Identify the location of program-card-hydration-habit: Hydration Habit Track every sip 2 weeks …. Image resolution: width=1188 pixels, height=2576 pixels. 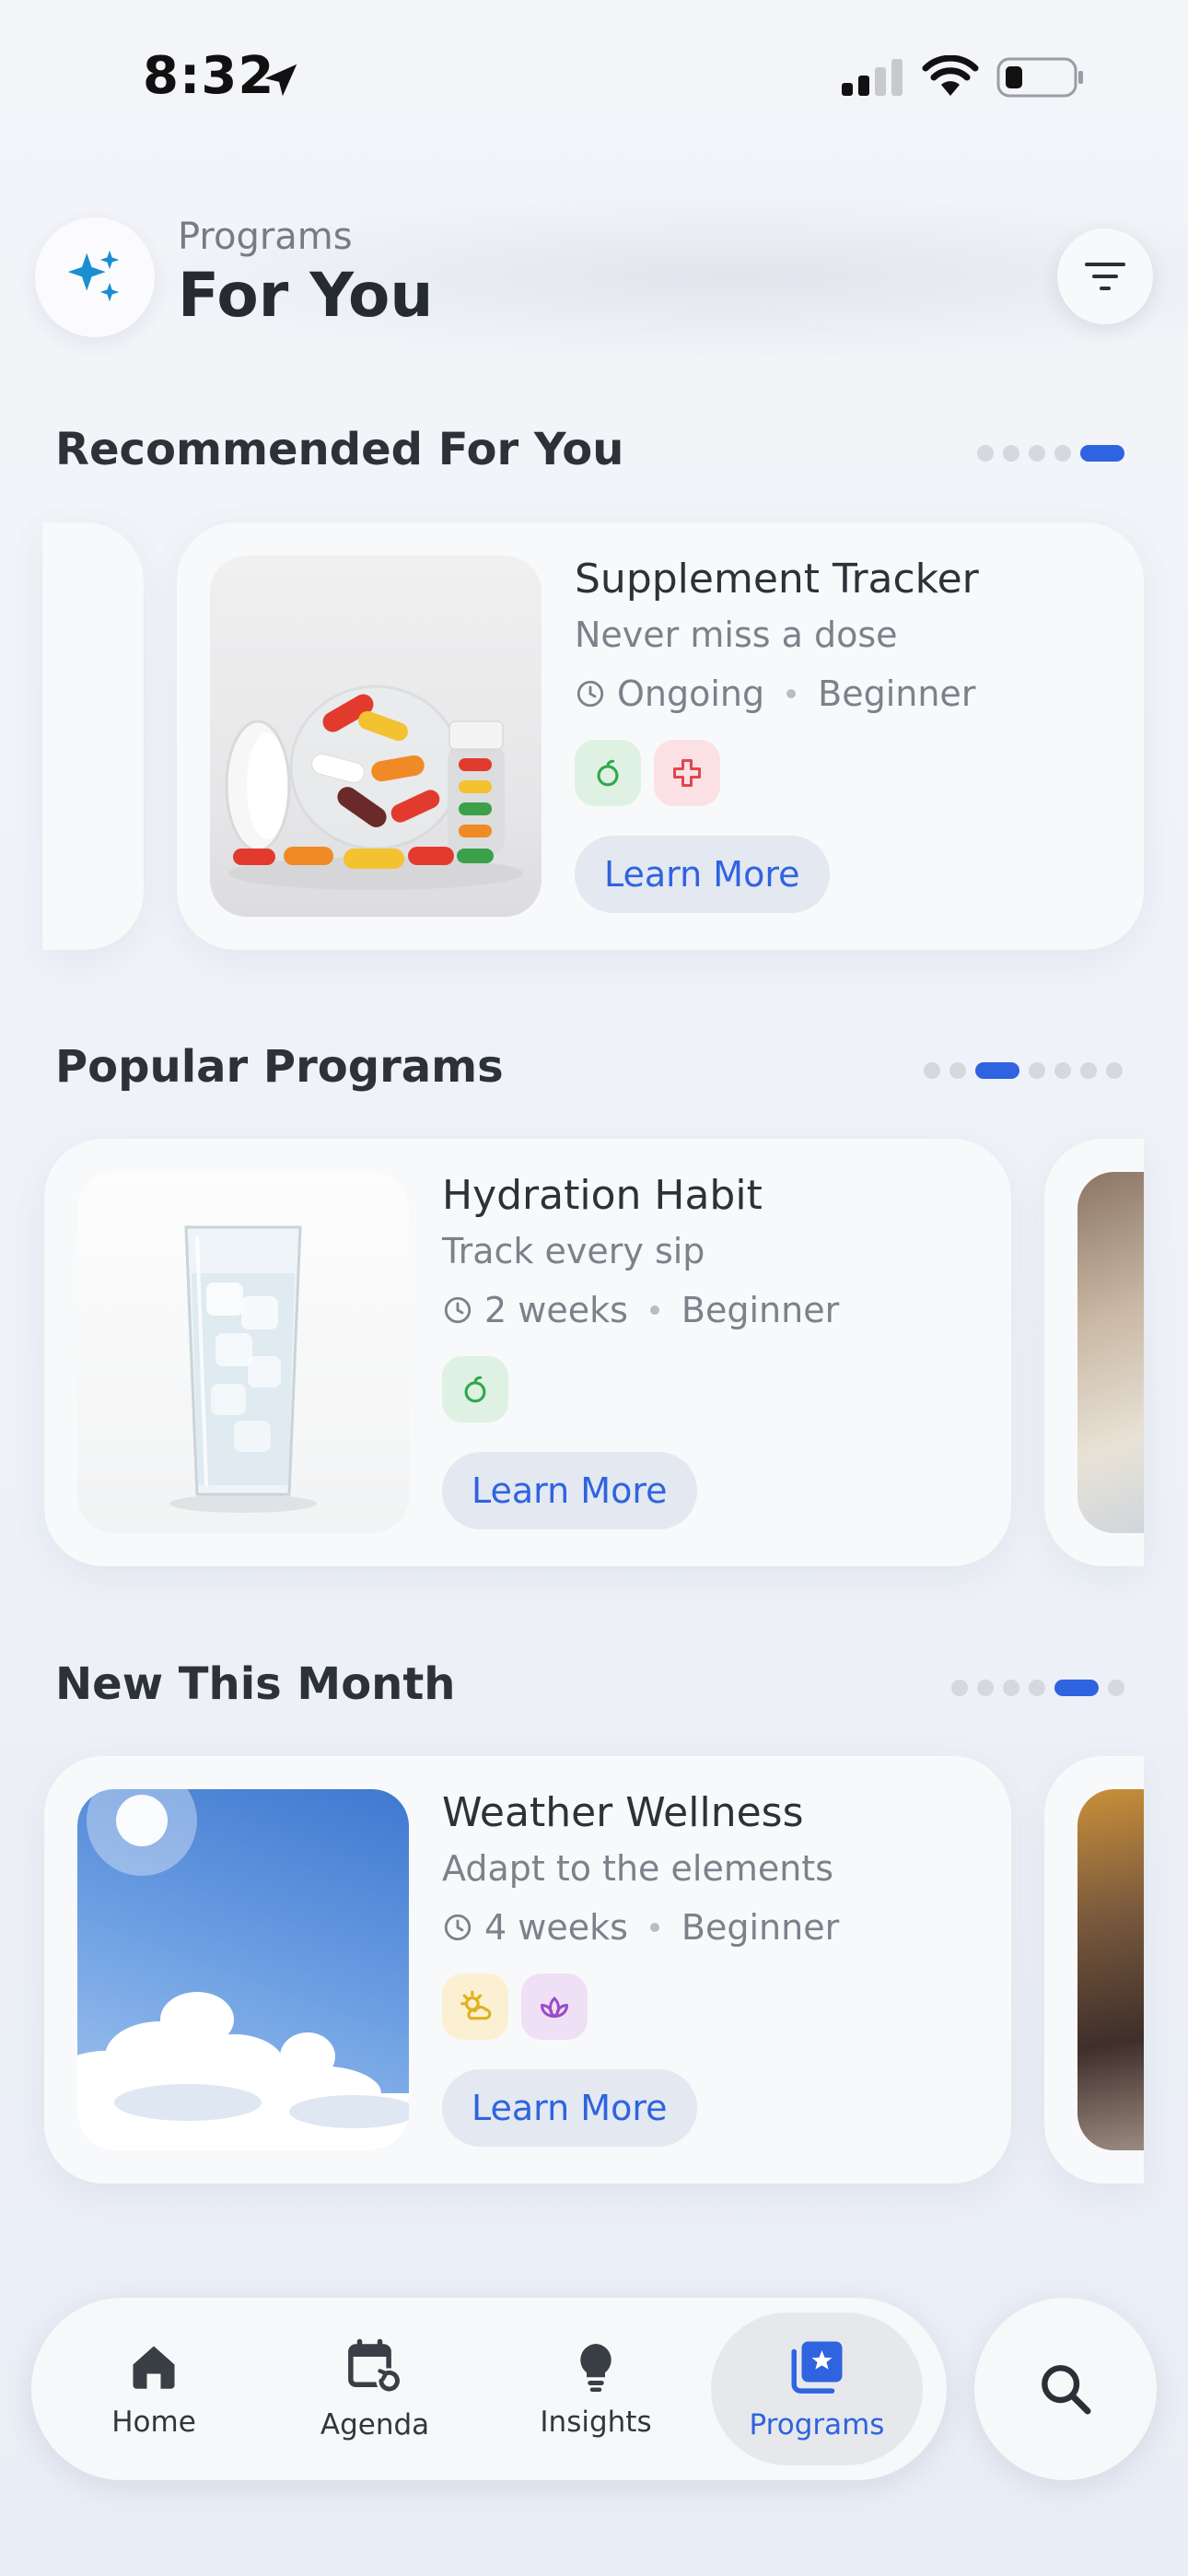
(527, 1352).